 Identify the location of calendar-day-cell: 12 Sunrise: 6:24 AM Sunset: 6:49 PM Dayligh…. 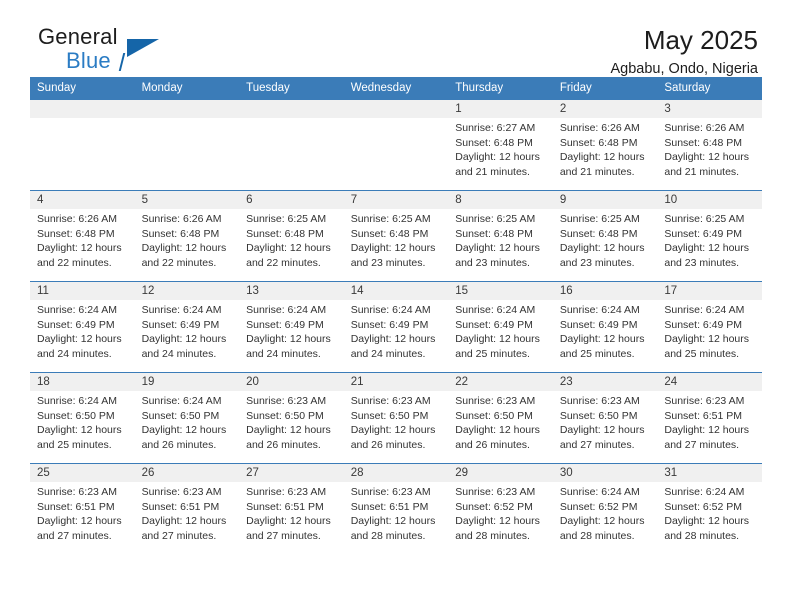
(187, 327).